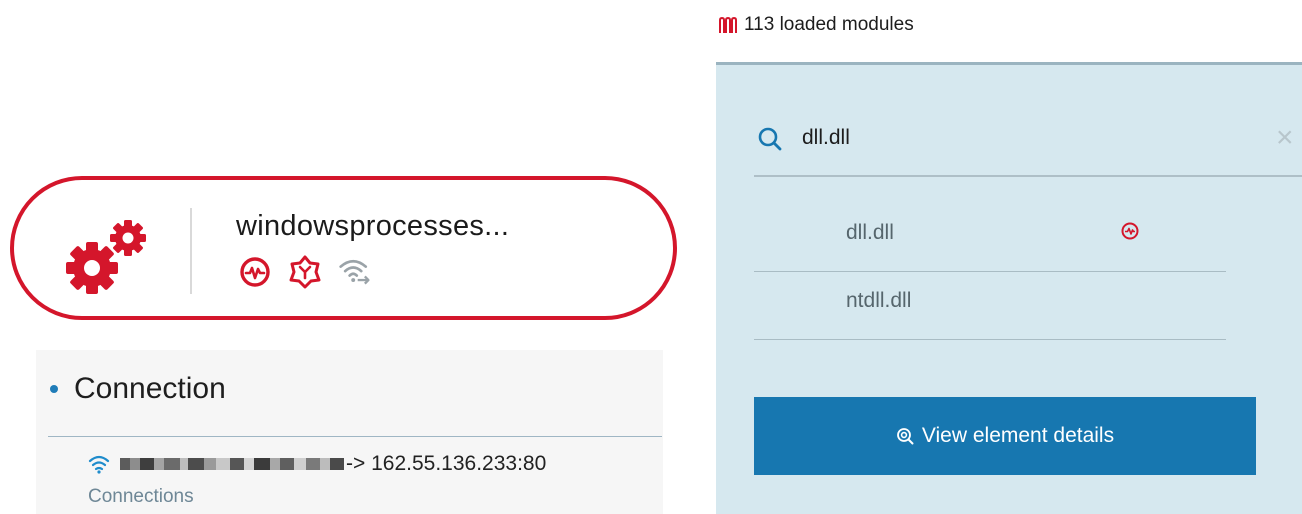  Describe the element at coordinates (870, 232) in the screenshot. I see `module-name: dll.dll` at that location.